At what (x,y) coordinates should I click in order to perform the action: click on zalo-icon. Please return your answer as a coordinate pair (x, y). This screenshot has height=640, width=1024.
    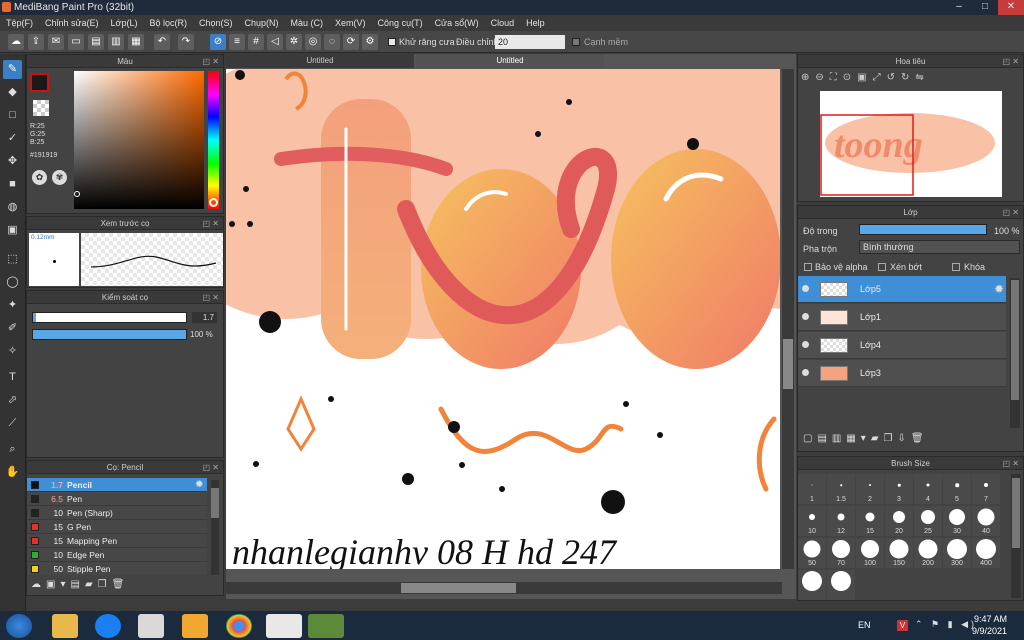
    Looking at the image, I should click on (108, 626).